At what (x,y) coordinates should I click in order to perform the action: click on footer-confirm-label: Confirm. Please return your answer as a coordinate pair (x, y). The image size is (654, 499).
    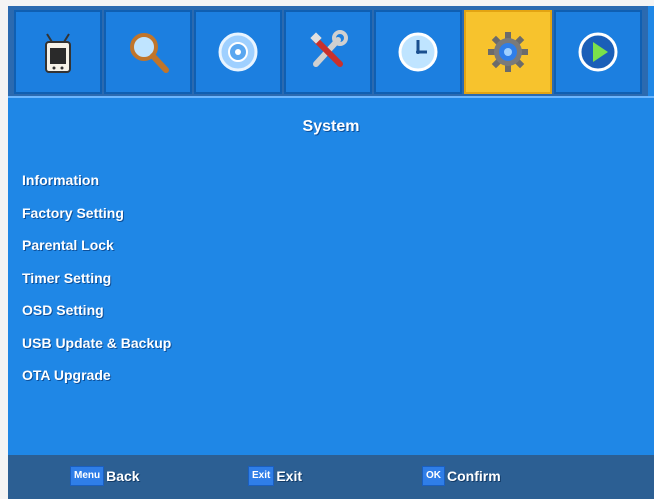
    Looking at the image, I should click on (474, 476).